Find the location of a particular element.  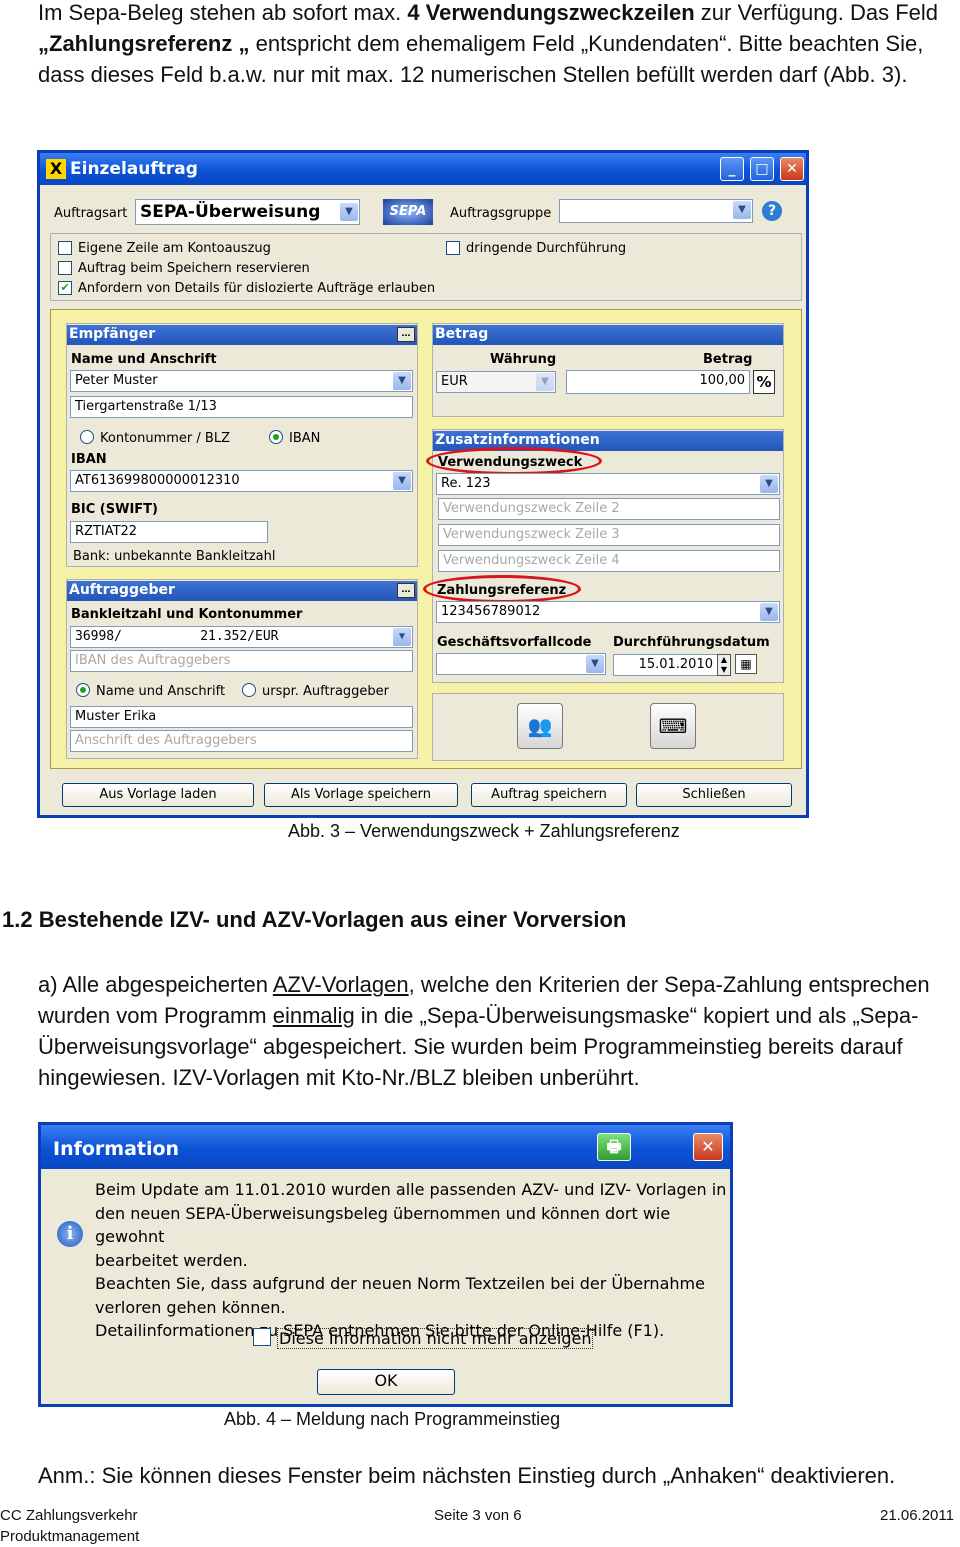

blz-label: Bankleitzahl und Kontonummer is located at coordinates (187, 614).